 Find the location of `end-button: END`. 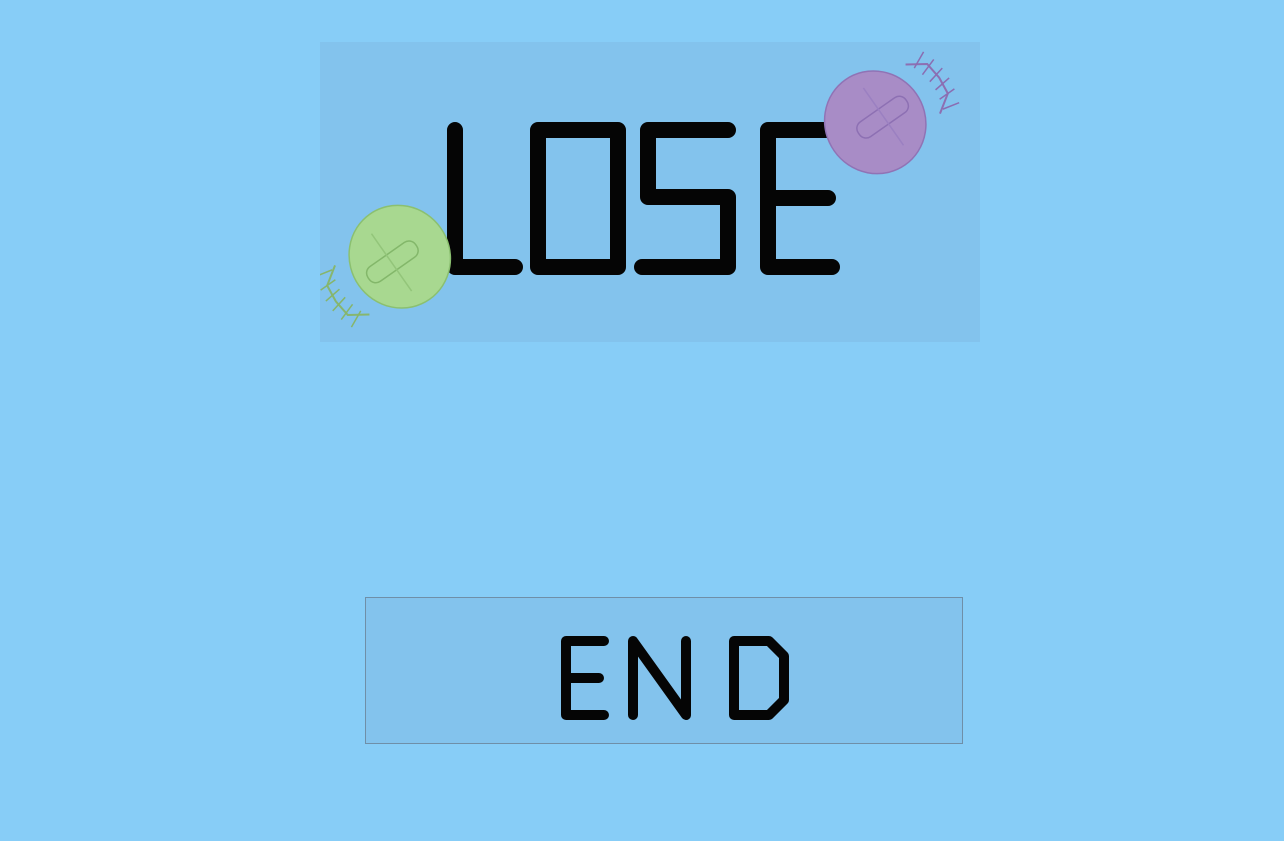

end-button: END is located at coordinates (664, 670).